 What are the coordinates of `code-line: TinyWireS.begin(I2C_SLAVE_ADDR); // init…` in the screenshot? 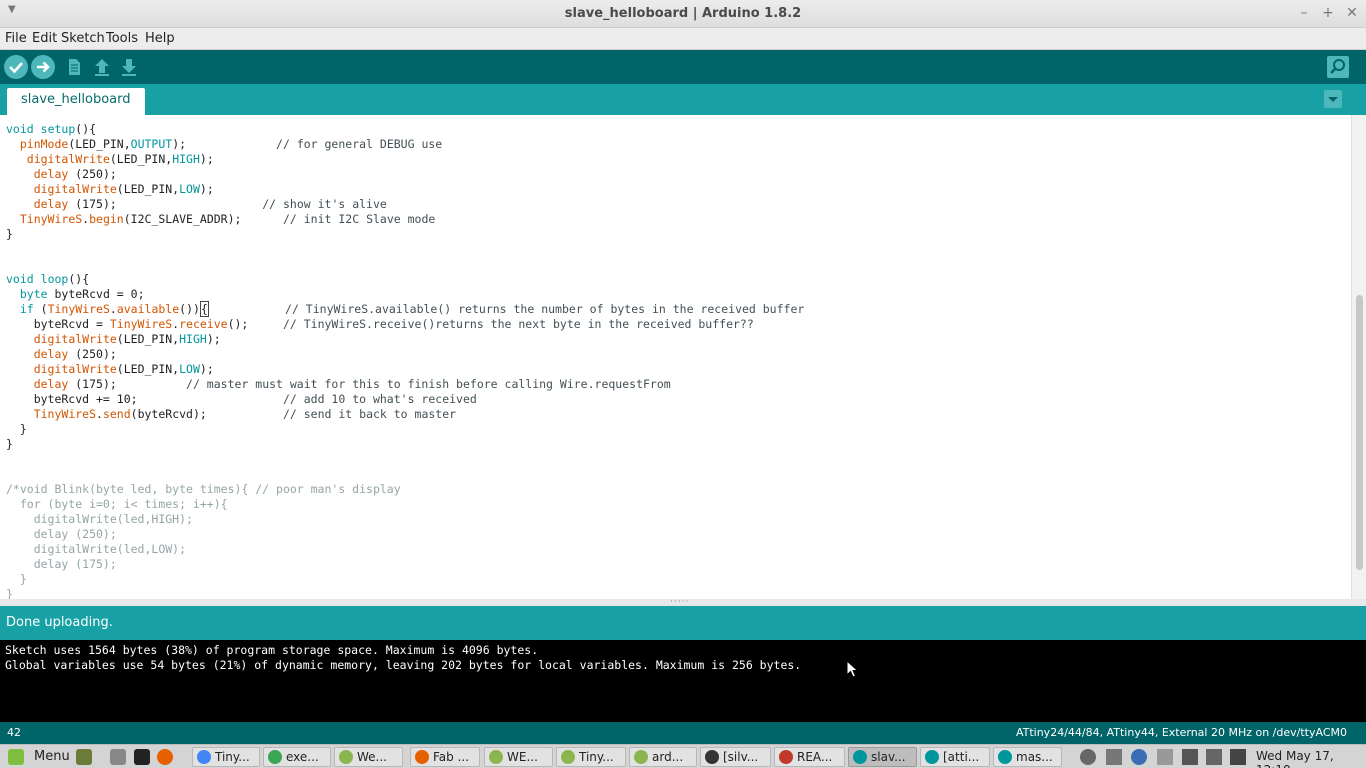 It's located at (405, 219).